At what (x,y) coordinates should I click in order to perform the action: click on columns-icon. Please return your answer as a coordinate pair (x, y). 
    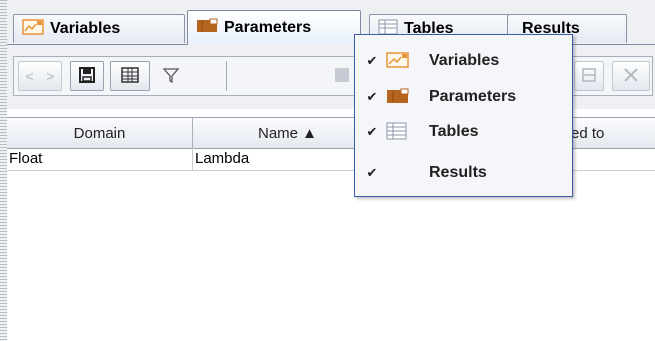
    Looking at the image, I should click on (130, 76).